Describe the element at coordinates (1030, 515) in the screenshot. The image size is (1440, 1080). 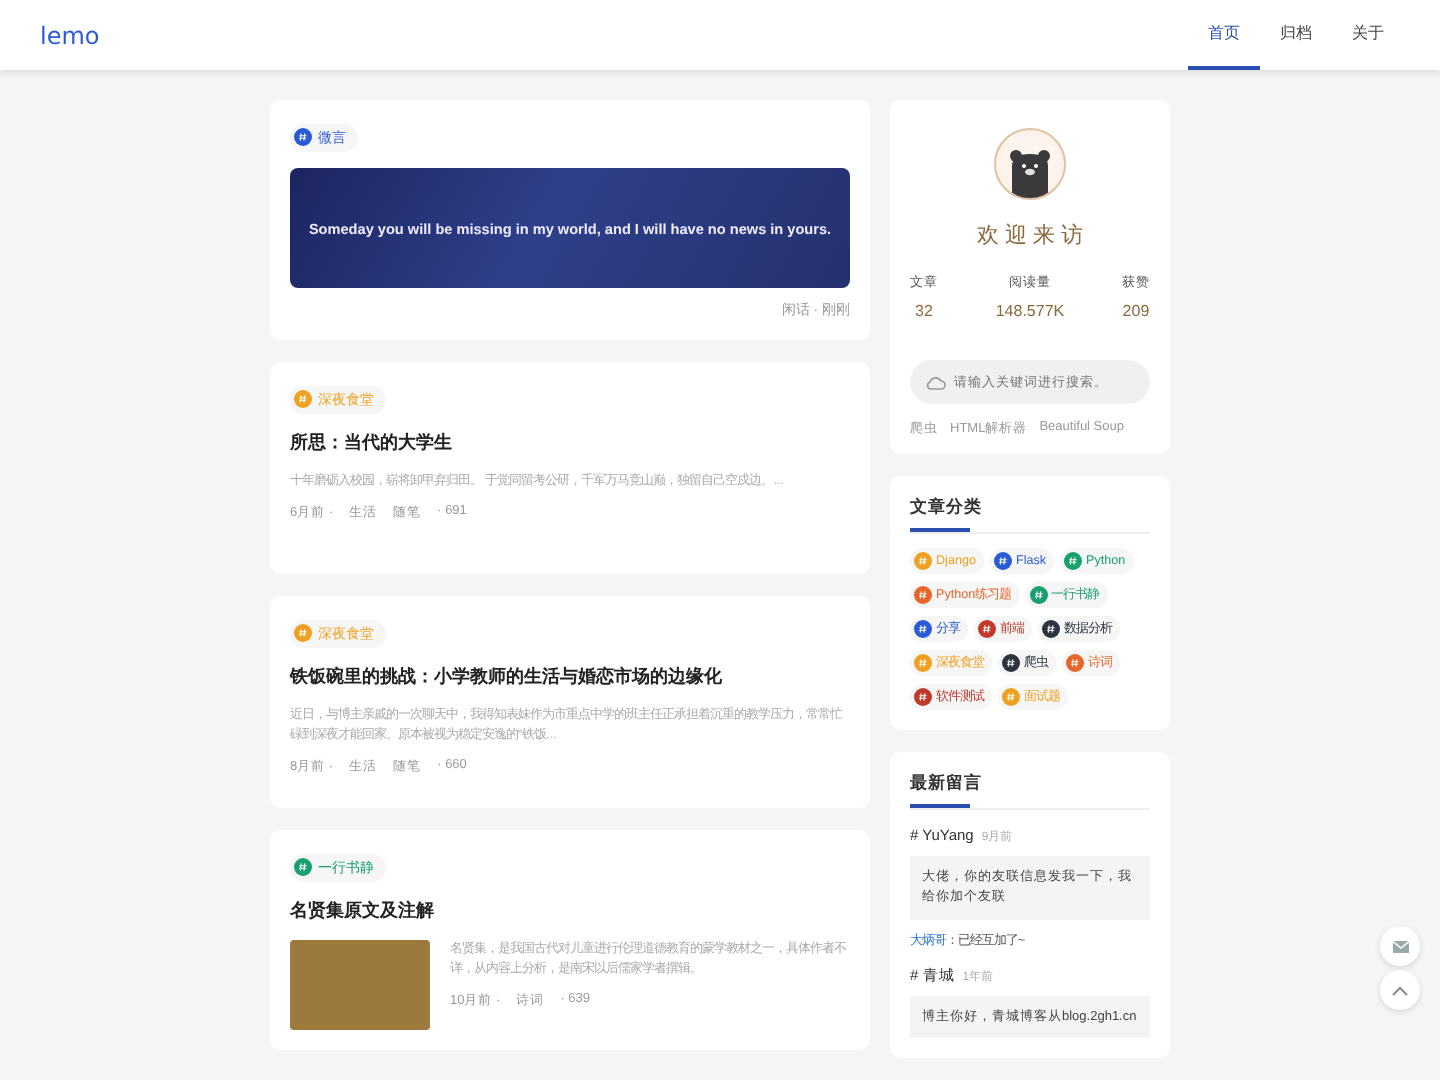
I see `section-title: 文章分类` at that location.